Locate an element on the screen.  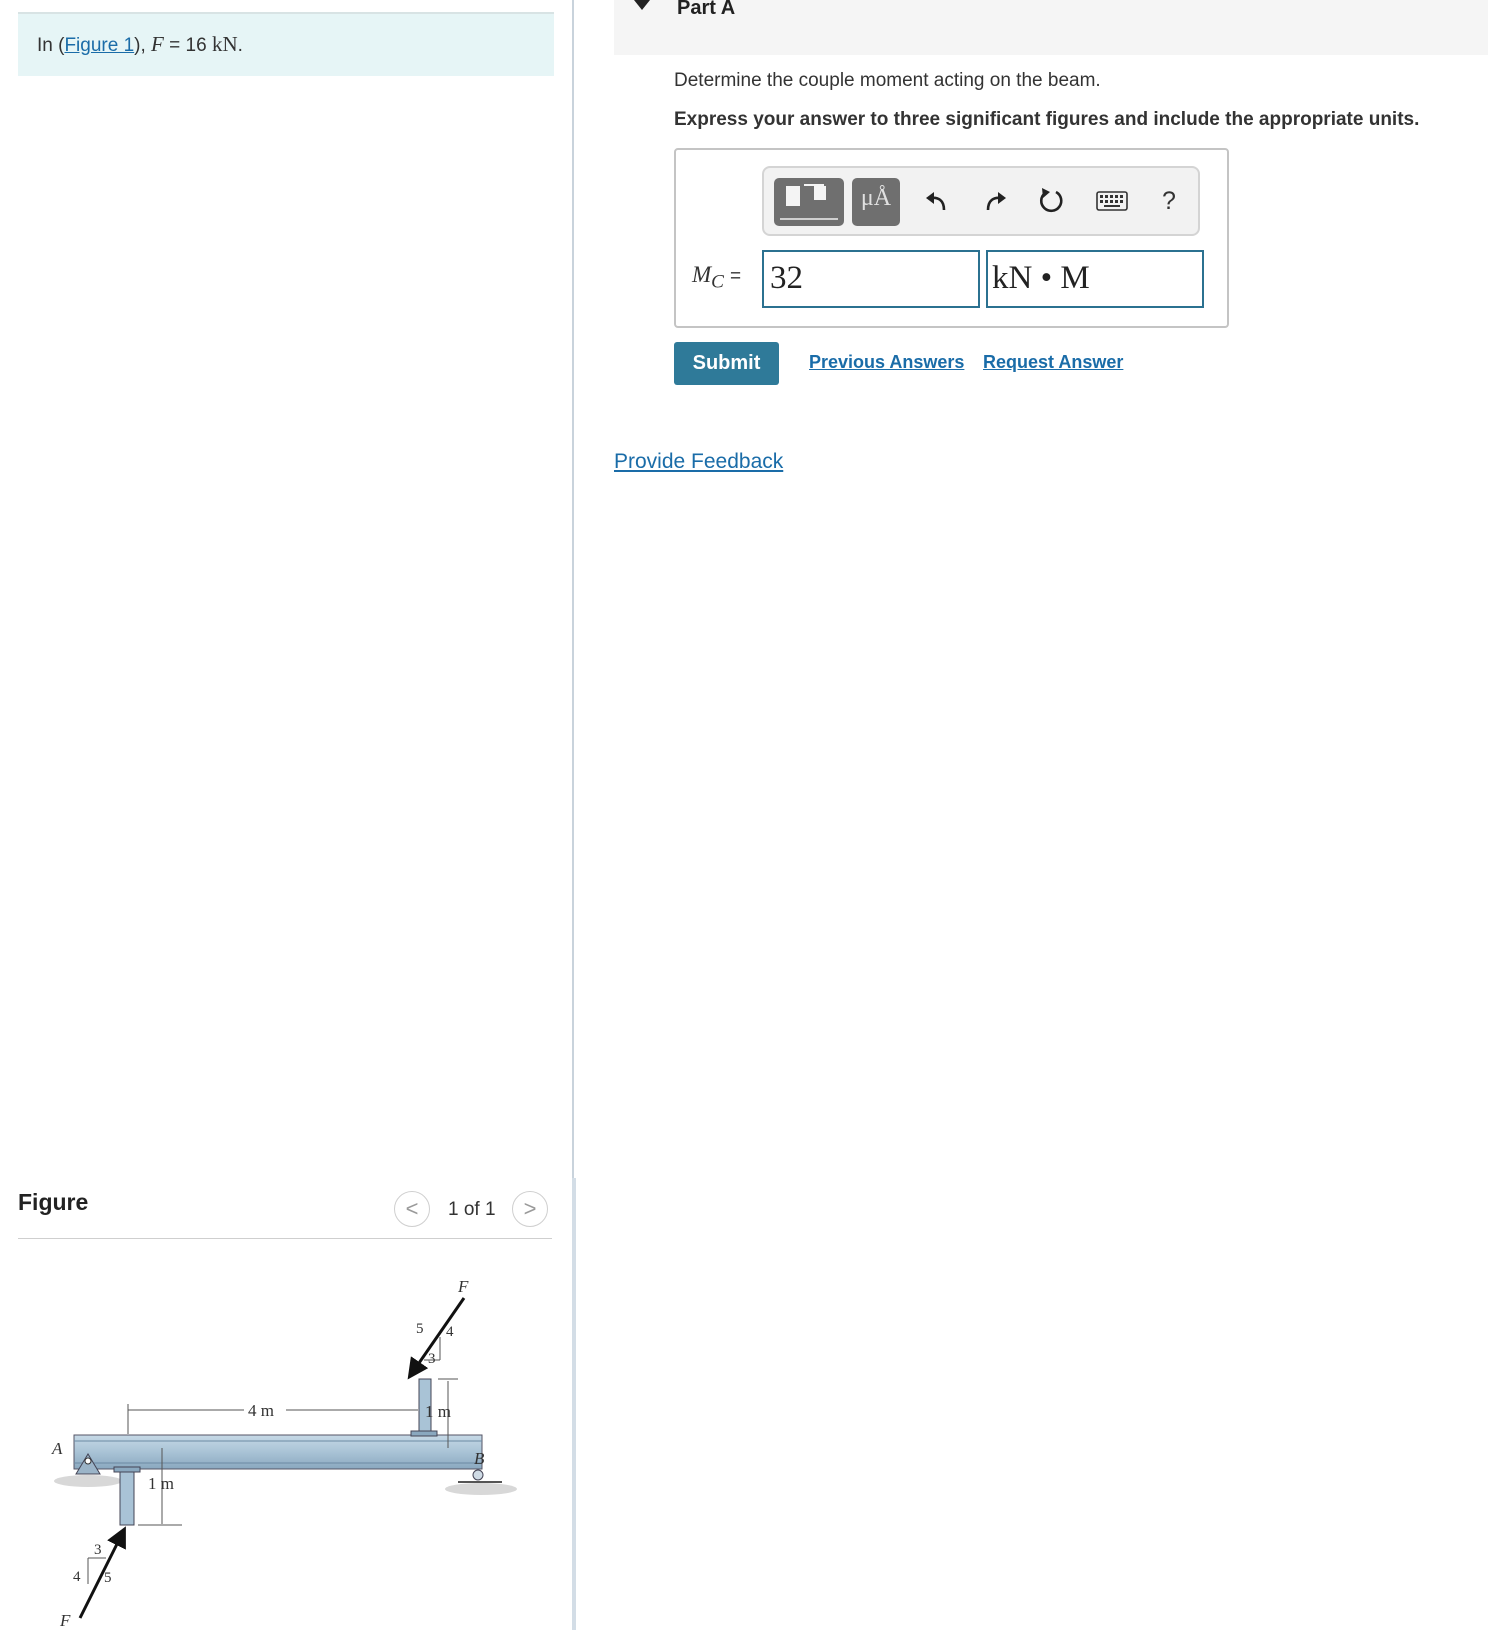
figure-pager: < 1 of 1 > is located at coordinates (474, 1210).